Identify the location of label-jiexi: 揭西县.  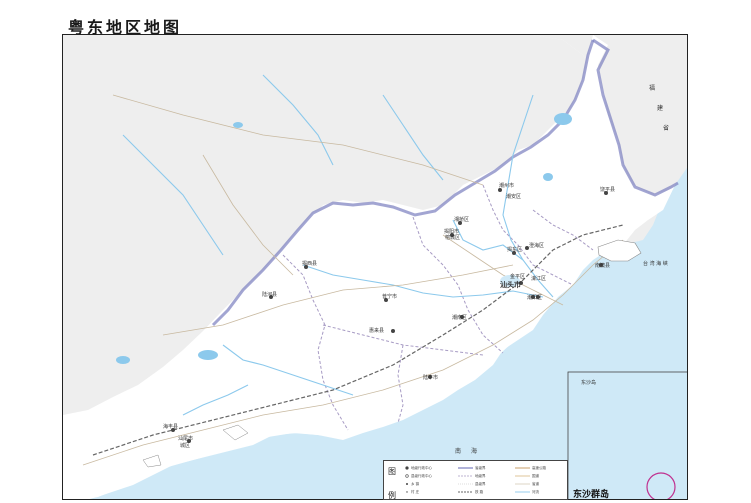
(309, 263).